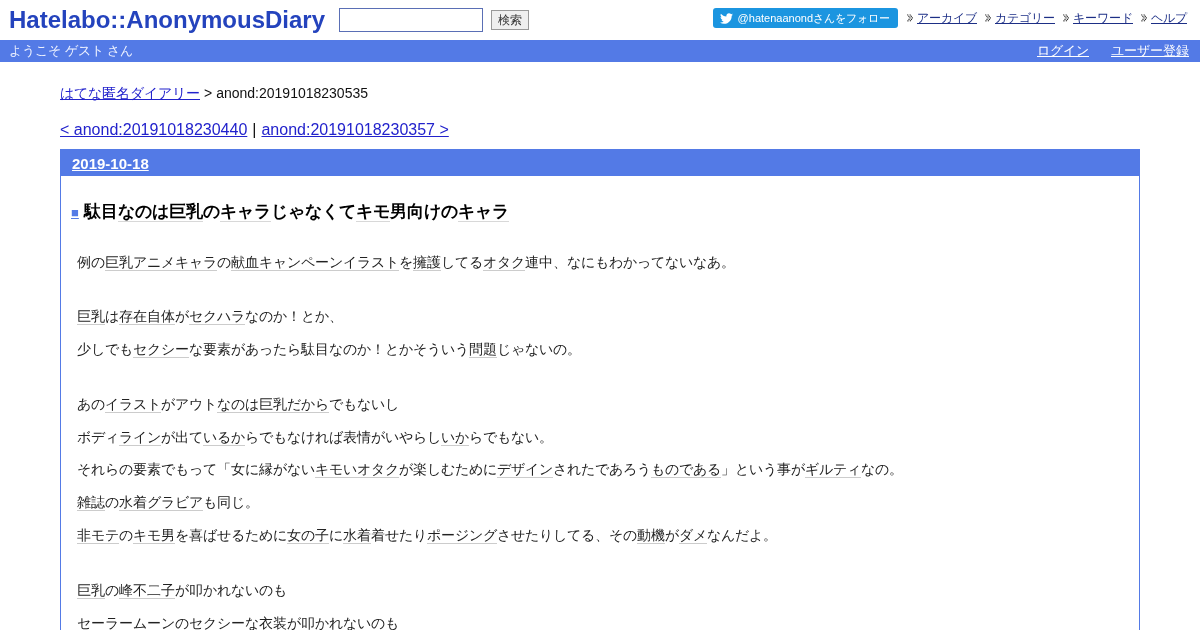 The image size is (1200, 630). I want to click on keyword-link: キモ男, so click(154, 536).